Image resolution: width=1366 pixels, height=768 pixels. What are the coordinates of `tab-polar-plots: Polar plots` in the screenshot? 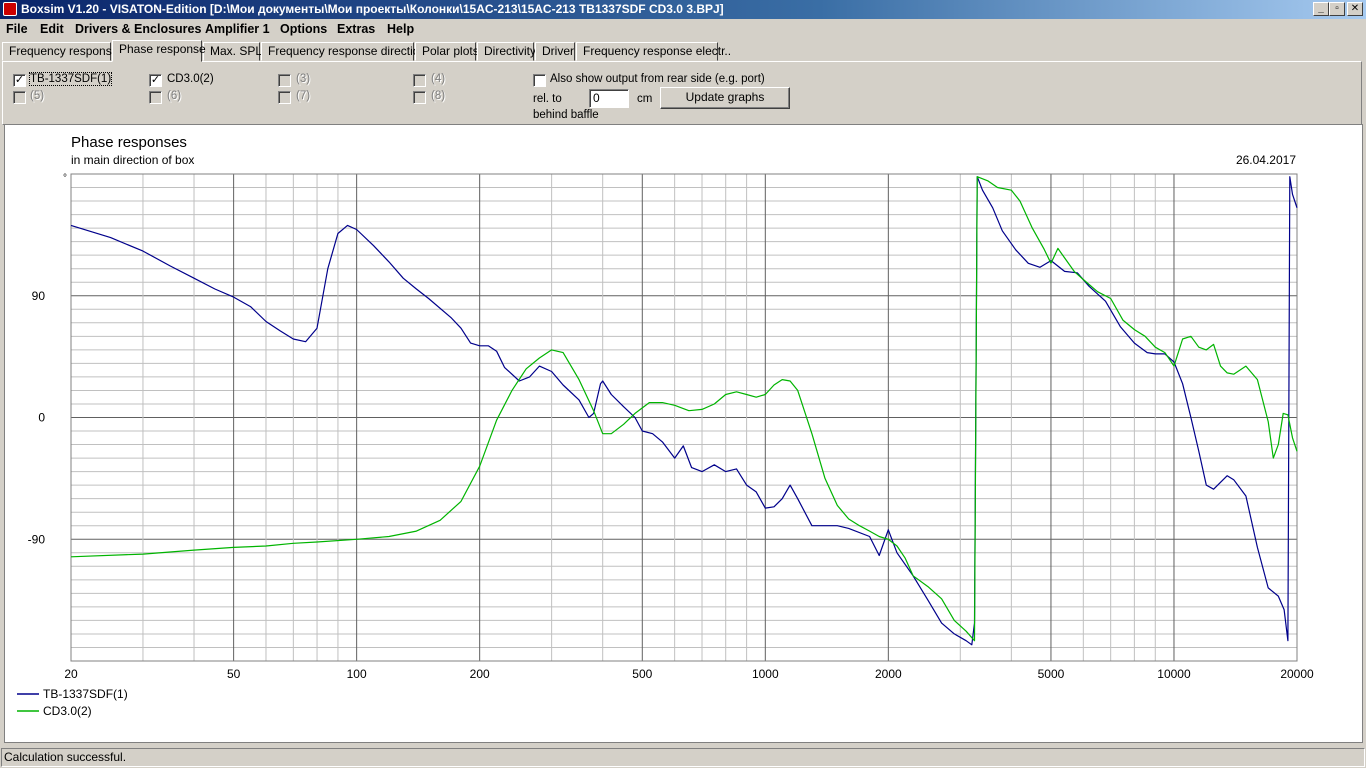 It's located at (447, 51).